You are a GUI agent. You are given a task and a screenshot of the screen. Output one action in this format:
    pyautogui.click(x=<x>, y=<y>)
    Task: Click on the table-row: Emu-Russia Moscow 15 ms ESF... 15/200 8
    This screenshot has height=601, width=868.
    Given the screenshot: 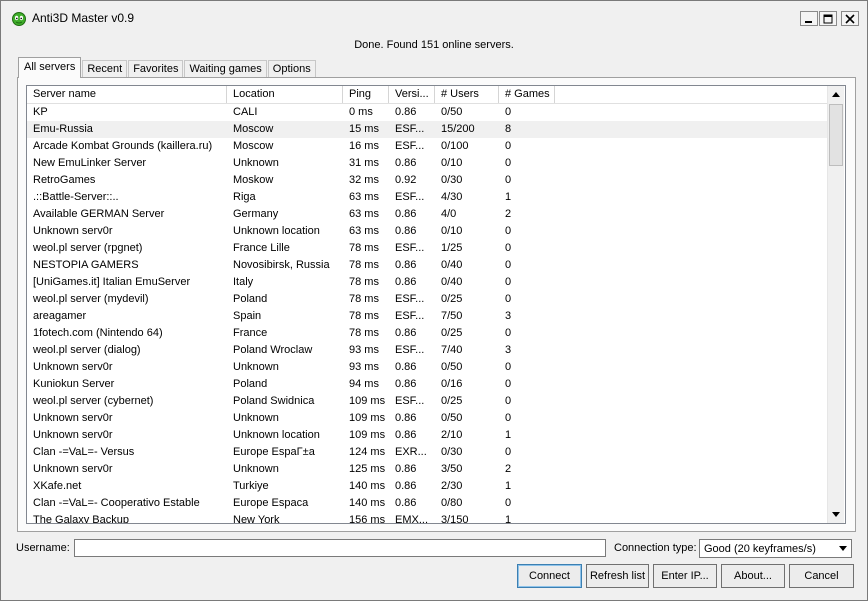 What is the action you would take?
    pyautogui.click(x=427, y=129)
    